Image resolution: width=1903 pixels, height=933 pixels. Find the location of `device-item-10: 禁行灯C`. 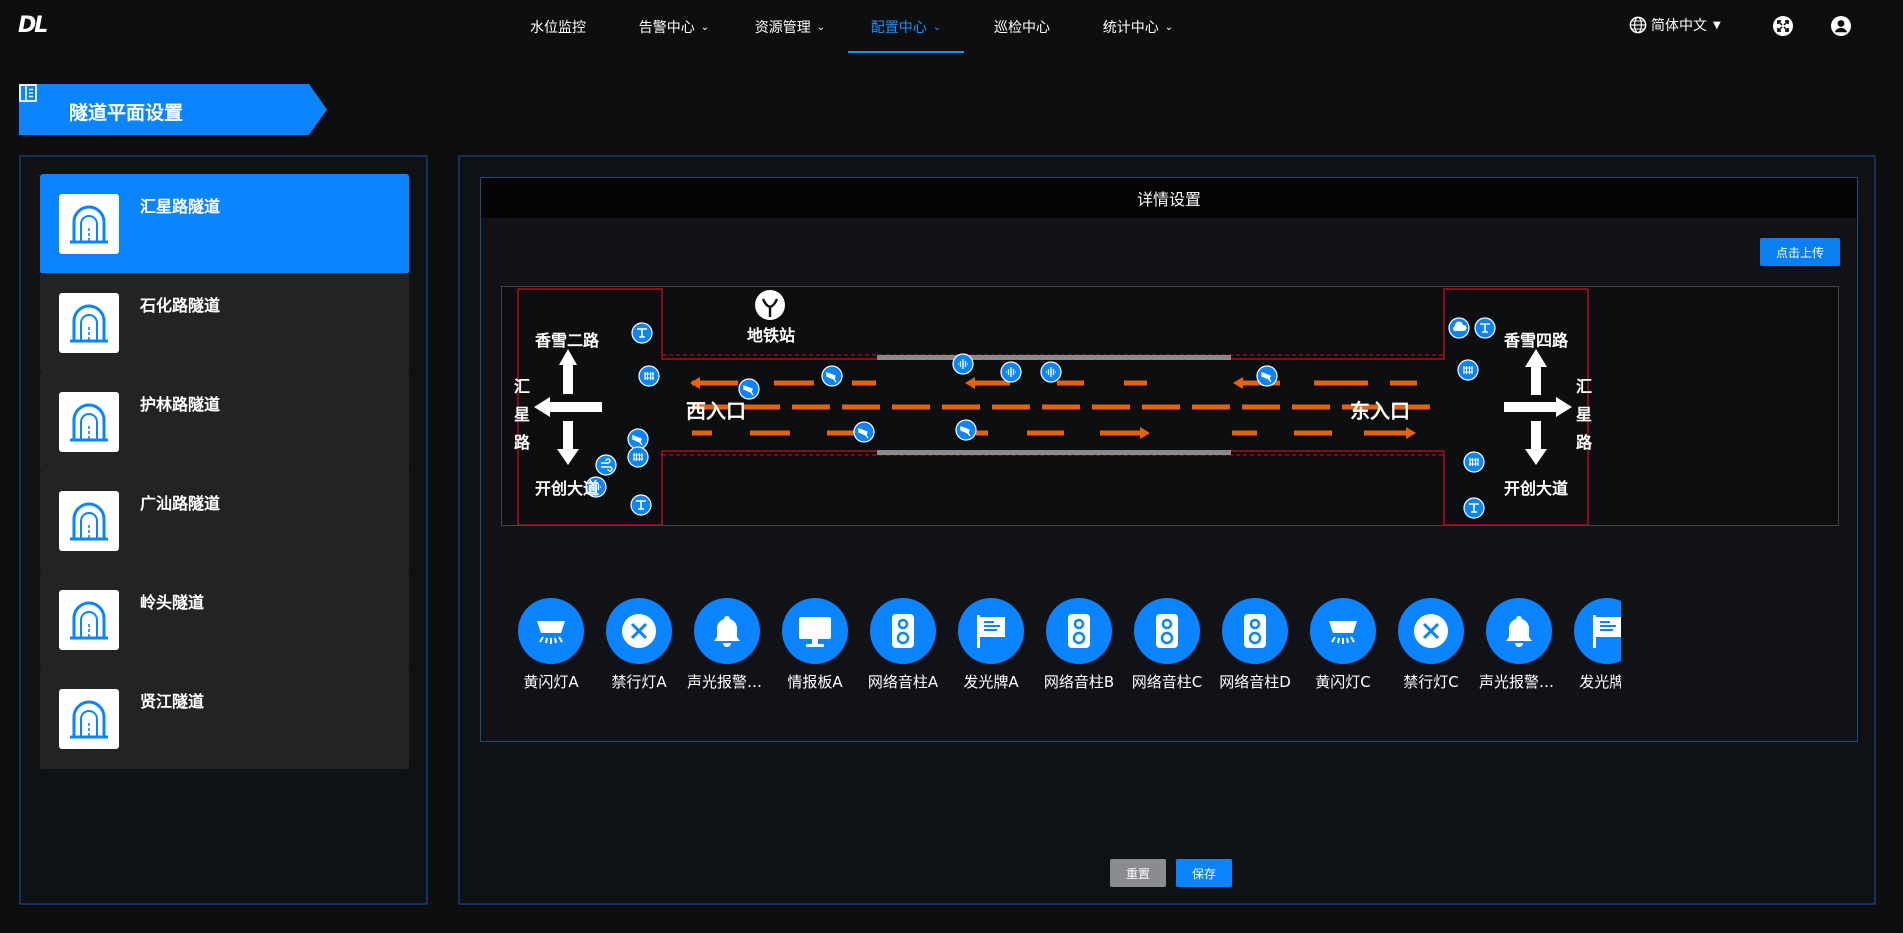

device-item-10: 禁行灯C is located at coordinates (1431, 653).